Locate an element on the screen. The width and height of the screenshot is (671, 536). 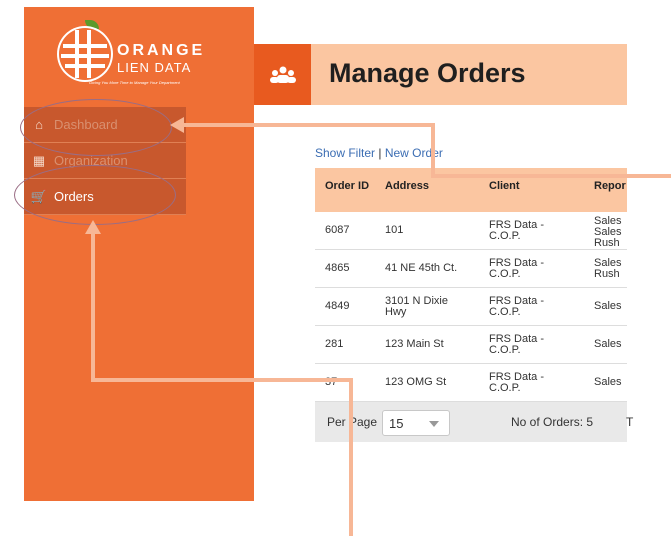
truncated-text: T is located at coordinates (630, 422).